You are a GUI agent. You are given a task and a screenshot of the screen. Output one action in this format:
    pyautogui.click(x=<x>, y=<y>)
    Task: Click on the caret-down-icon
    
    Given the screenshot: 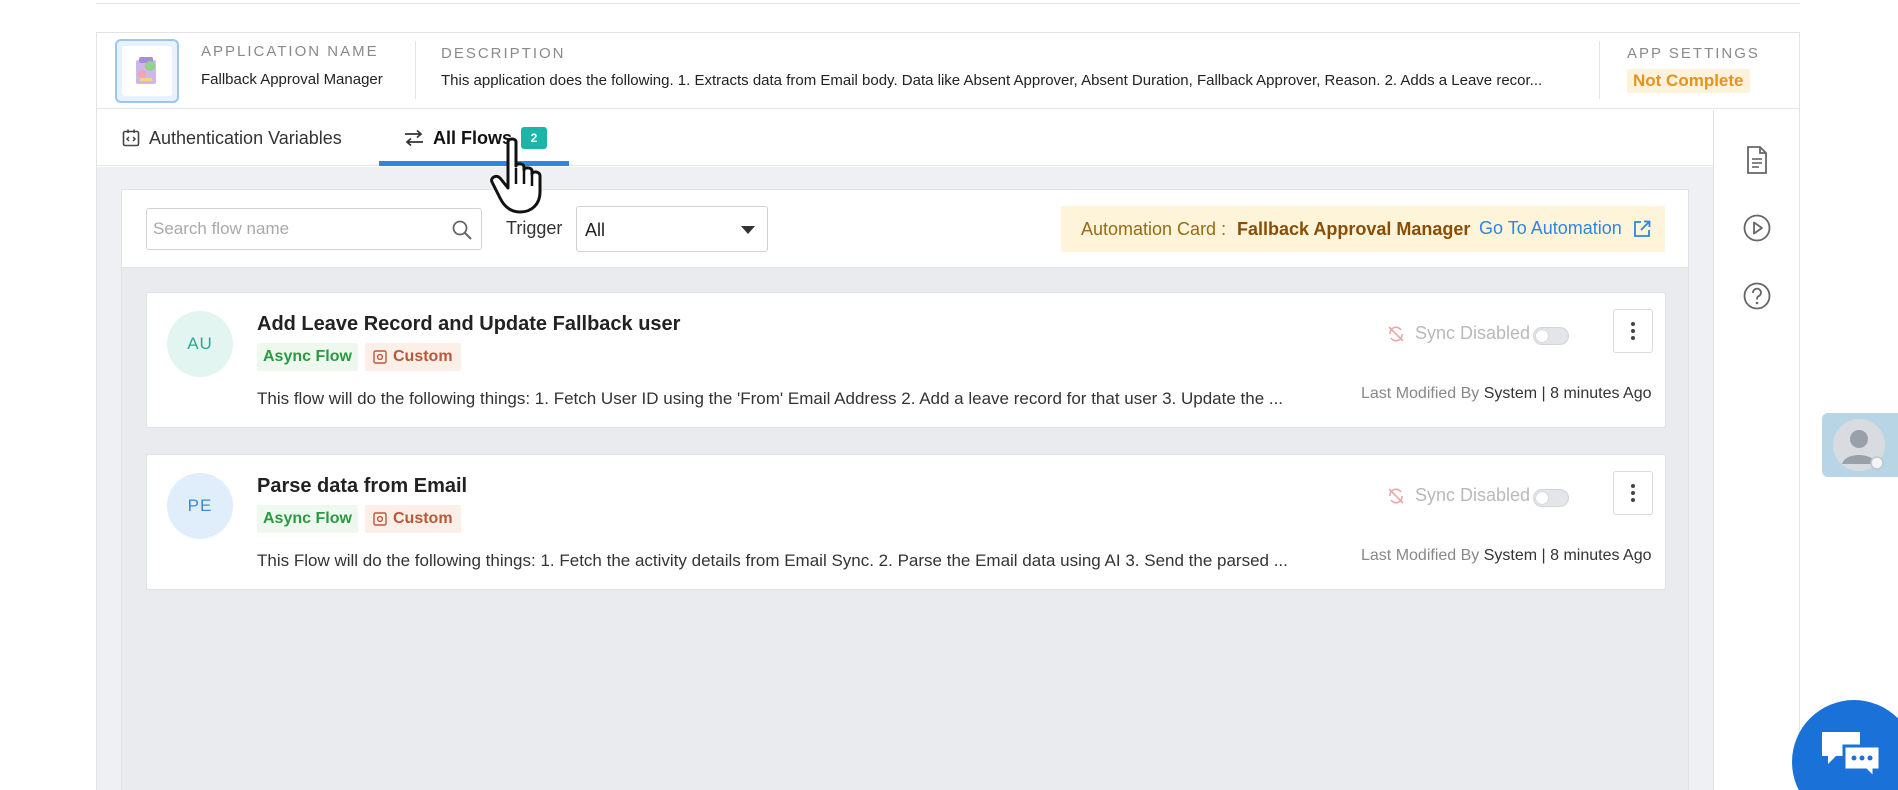 What is the action you would take?
    pyautogui.click(x=748, y=230)
    